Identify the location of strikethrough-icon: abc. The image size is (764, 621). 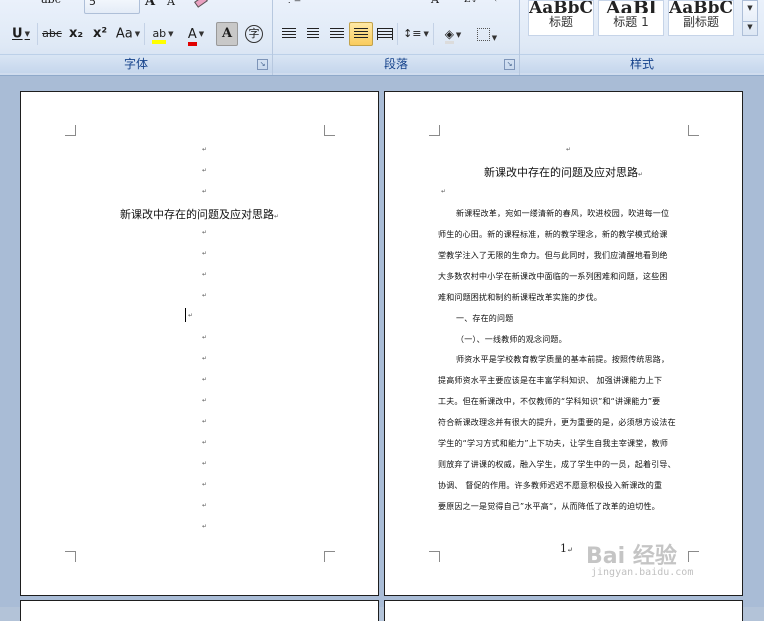
(51, 3).